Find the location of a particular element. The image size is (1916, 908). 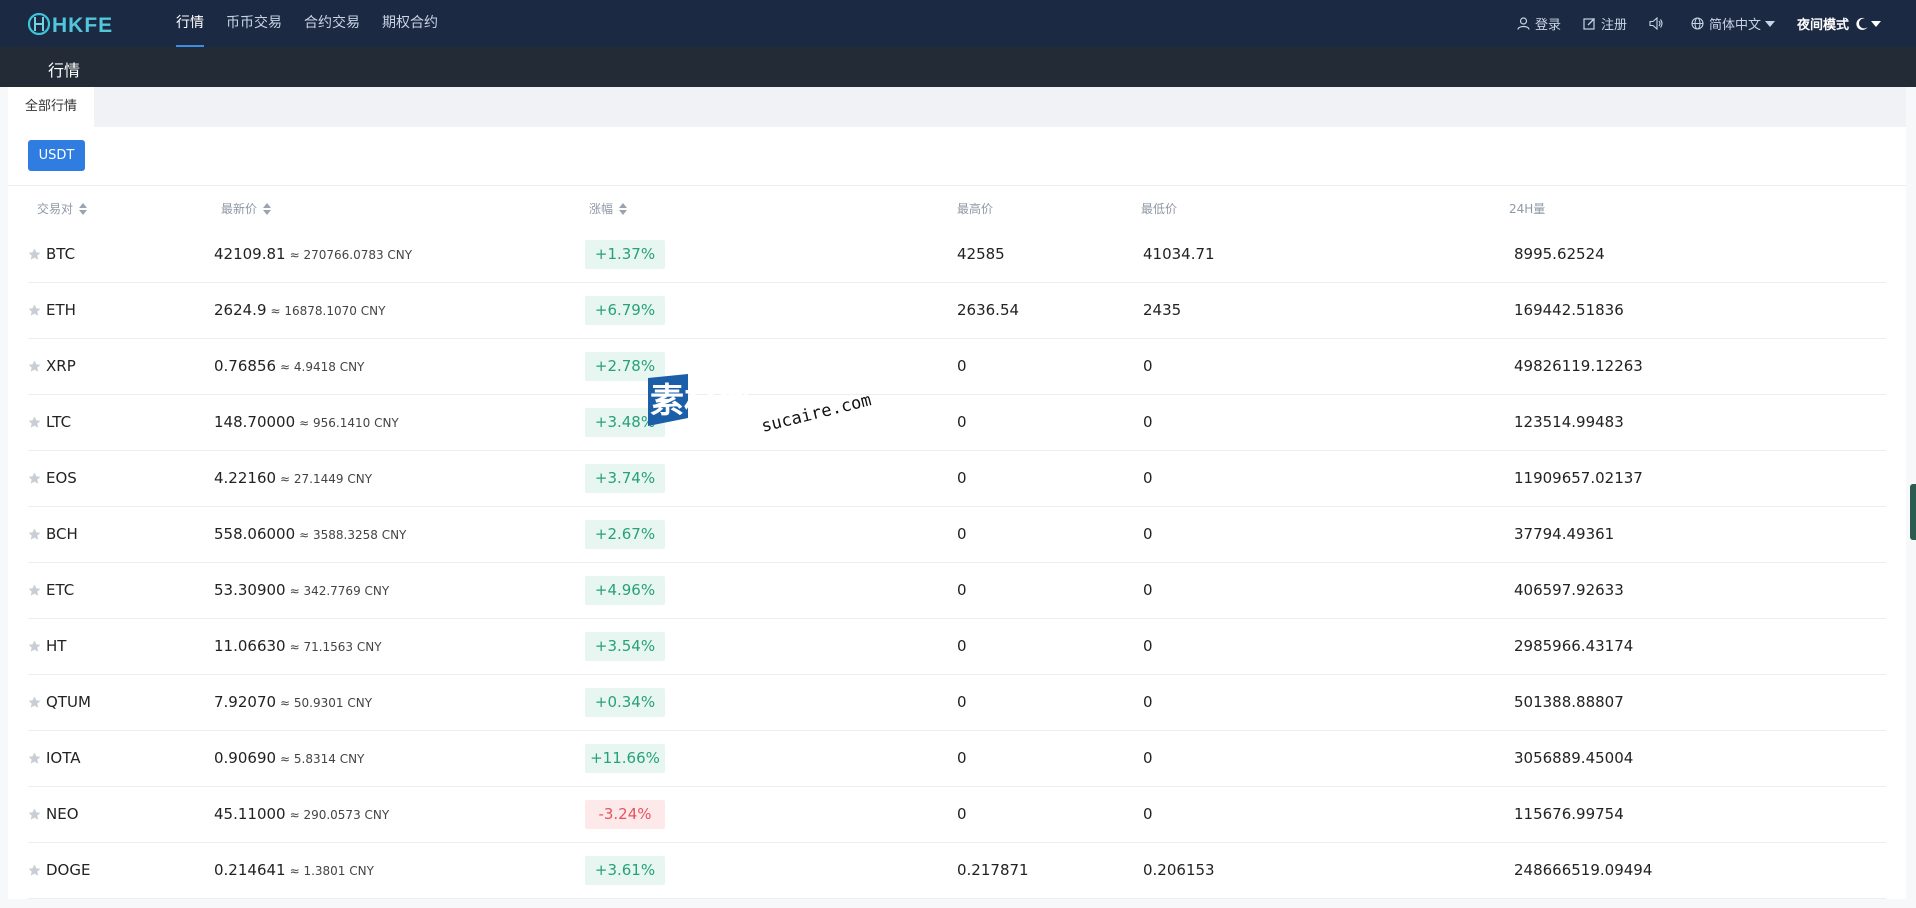

pair-name: HT is located at coordinates (56, 646).